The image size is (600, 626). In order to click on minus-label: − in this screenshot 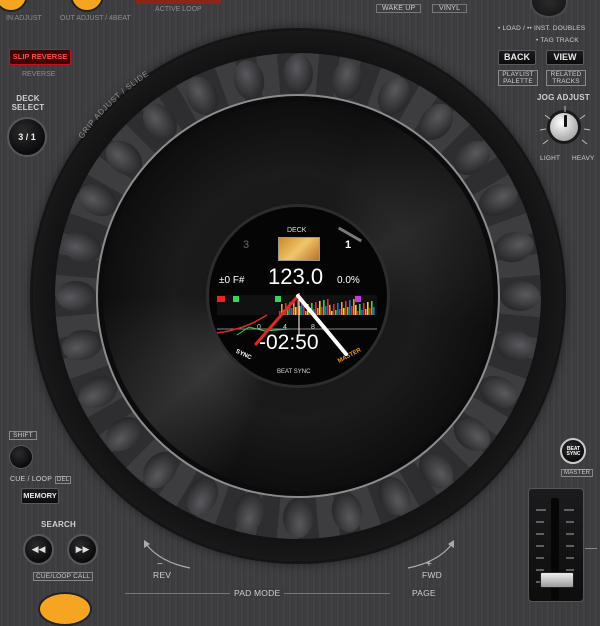, I will do `click(160, 564)`.